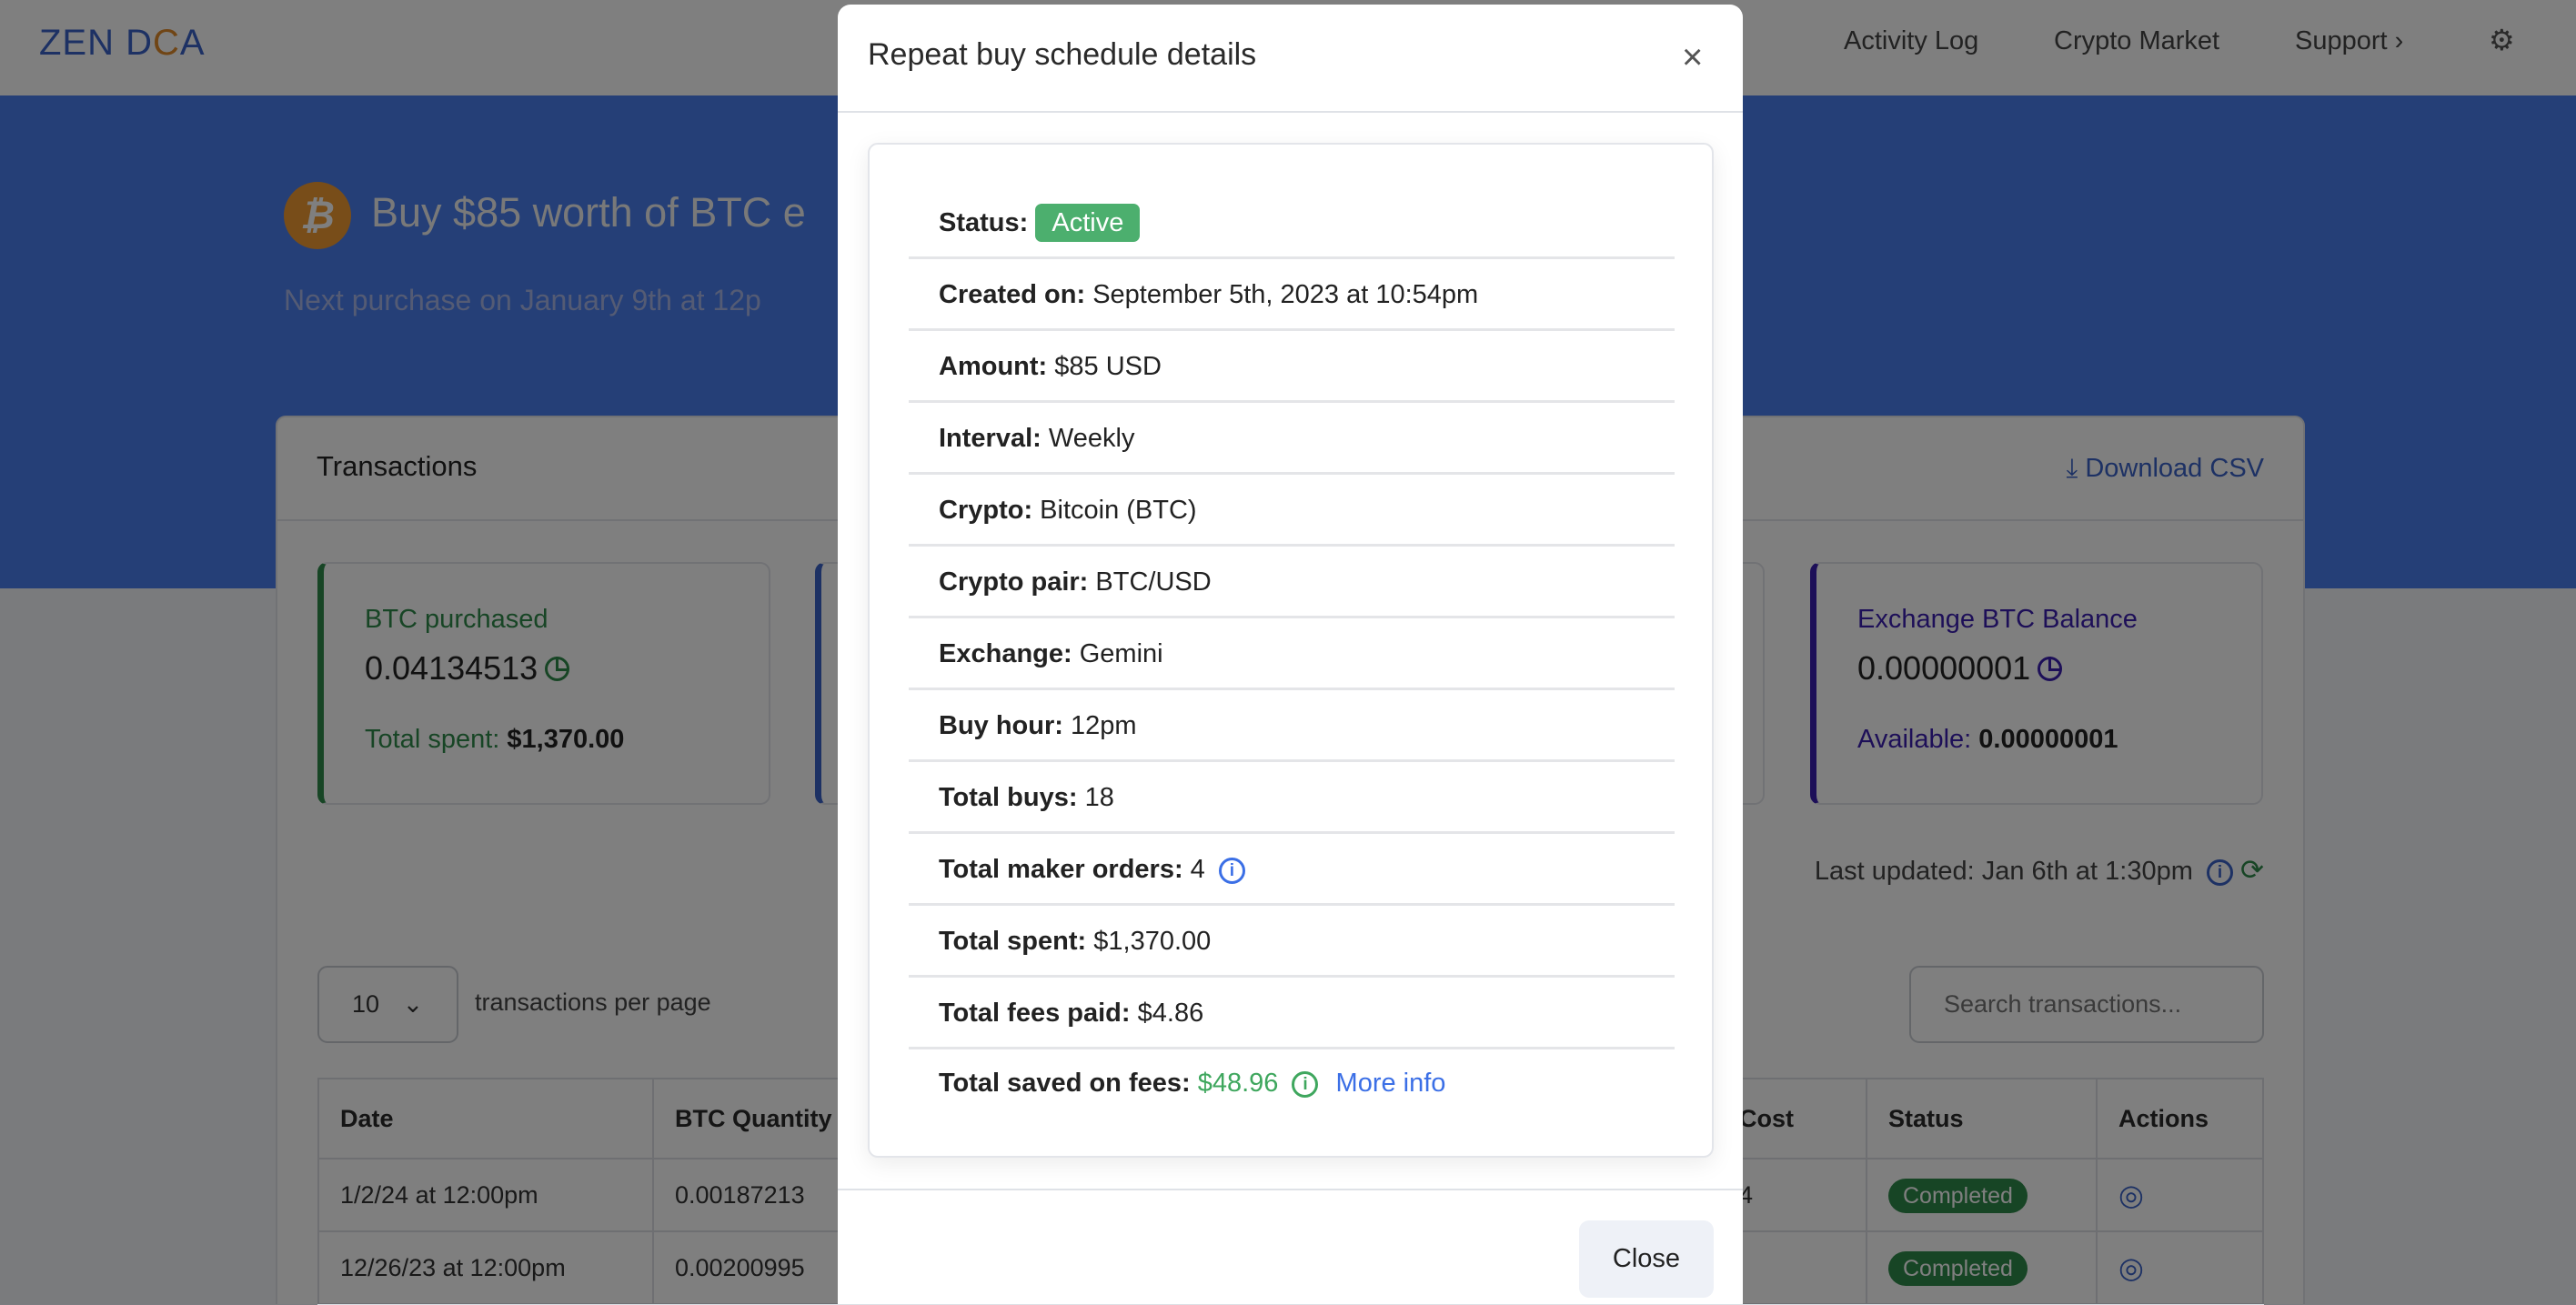  What do you see at coordinates (1292, 798) in the screenshot?
I see `detail-row: Total buys: 18` at bounding box center [1292, 798].